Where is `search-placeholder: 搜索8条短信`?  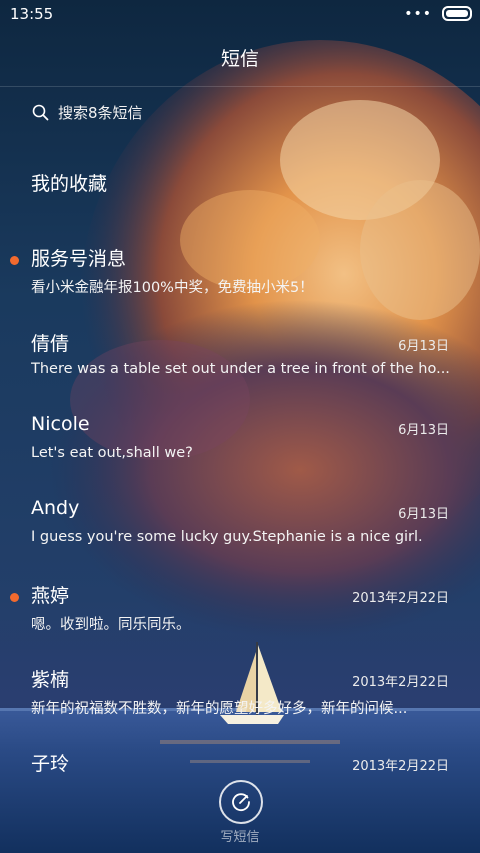
search-placeholder: 搜索8条短信 is located at coordinates (100, 113).